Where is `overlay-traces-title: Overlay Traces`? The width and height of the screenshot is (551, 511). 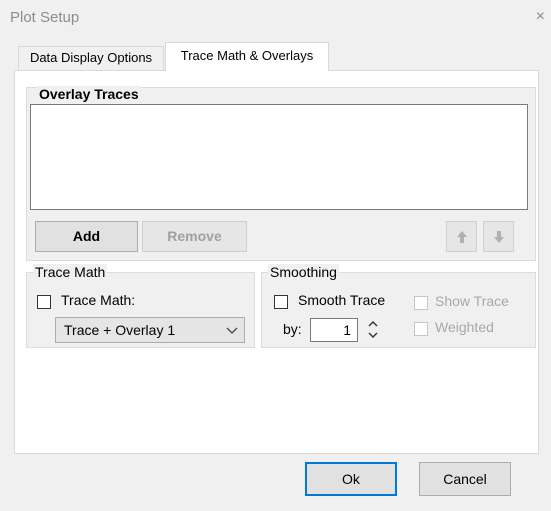
overlay-traces-title: Overlay Traces is located at coordinates (89, 94).